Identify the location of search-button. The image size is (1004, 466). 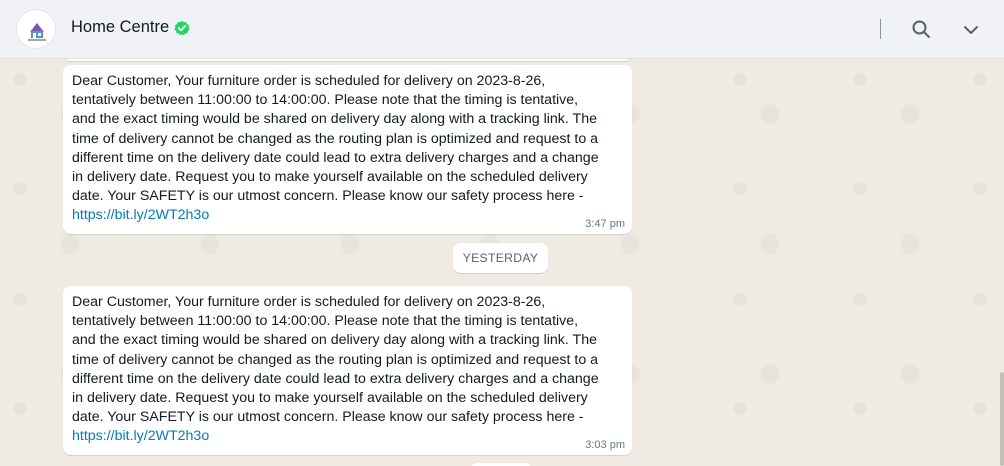
(921, 29).